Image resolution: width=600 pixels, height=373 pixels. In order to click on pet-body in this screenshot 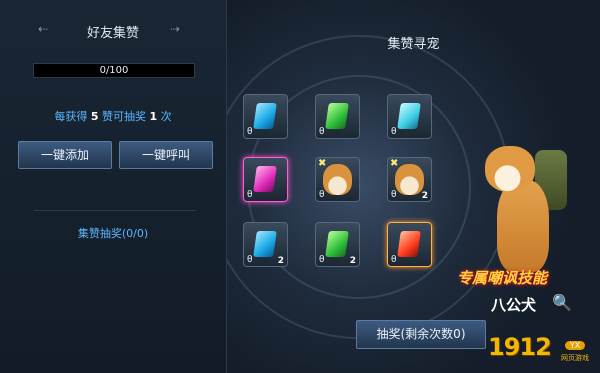, I will do `click(523, 226)`.